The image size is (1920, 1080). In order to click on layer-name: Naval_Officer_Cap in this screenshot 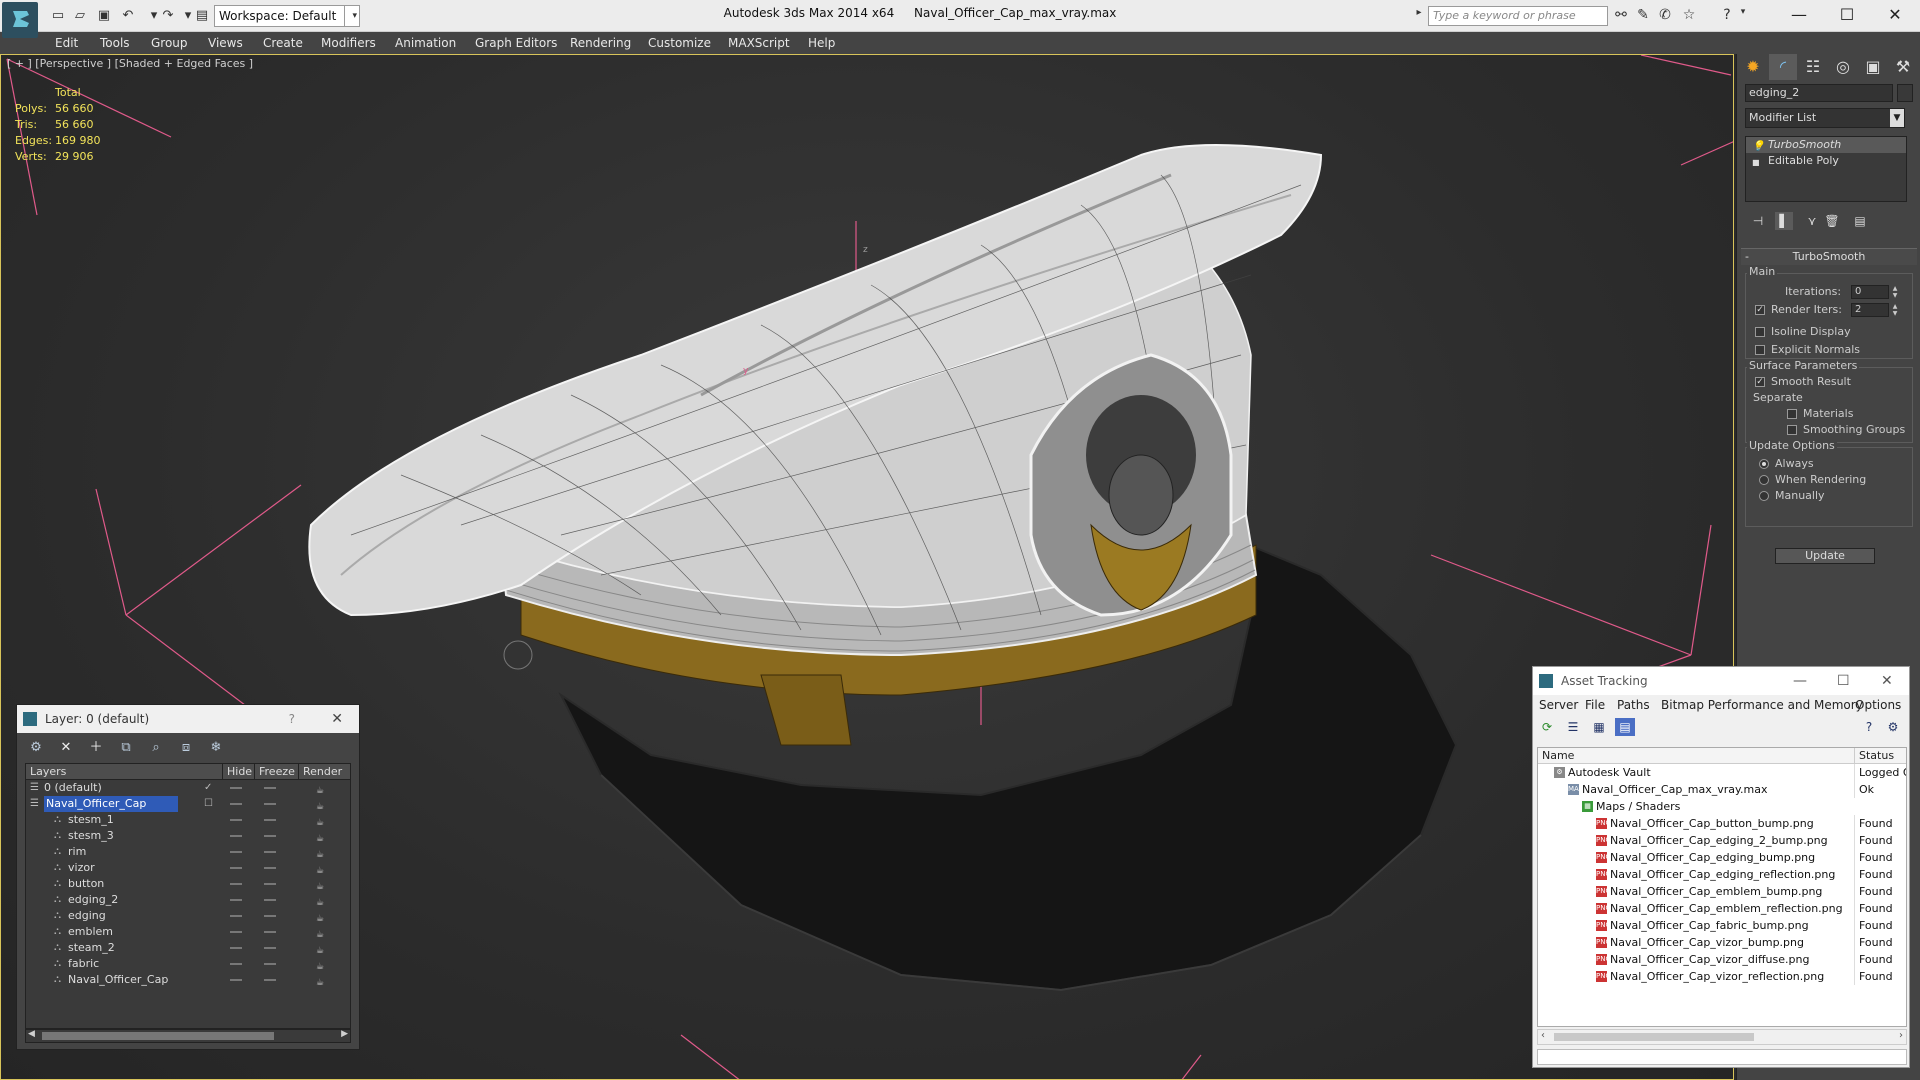, I will do `click(111, 804)`.